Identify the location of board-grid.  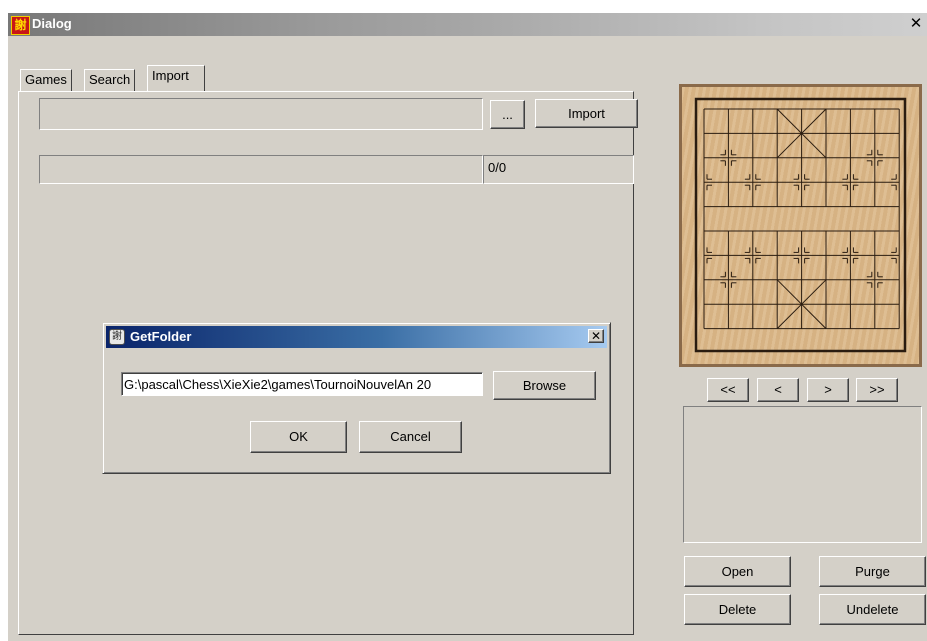
(800, 225).